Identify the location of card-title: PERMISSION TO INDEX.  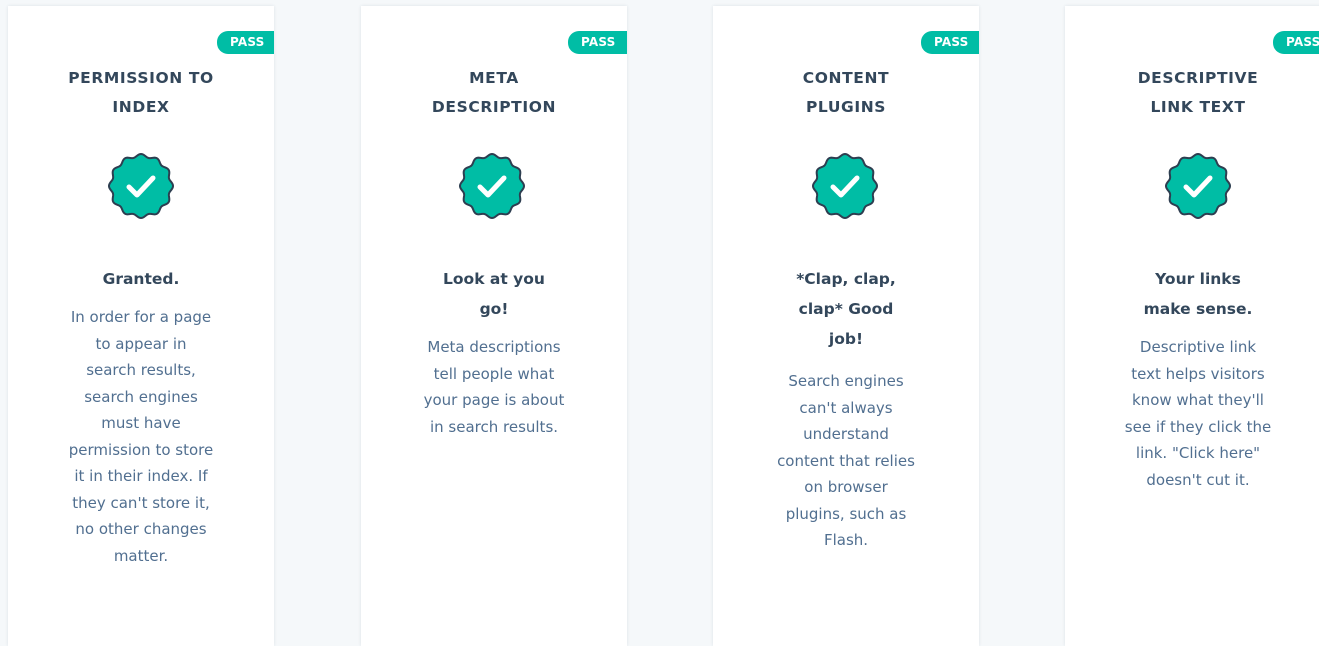
(141, 92).